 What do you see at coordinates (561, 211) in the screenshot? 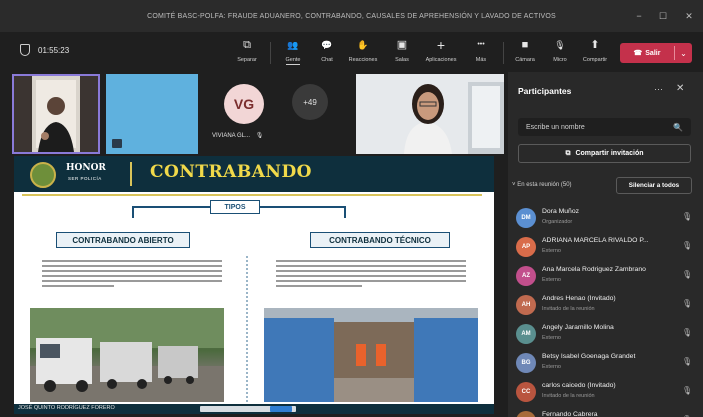
I see `participant-name: Dora Muñoz` at bounding box center [561, 211].